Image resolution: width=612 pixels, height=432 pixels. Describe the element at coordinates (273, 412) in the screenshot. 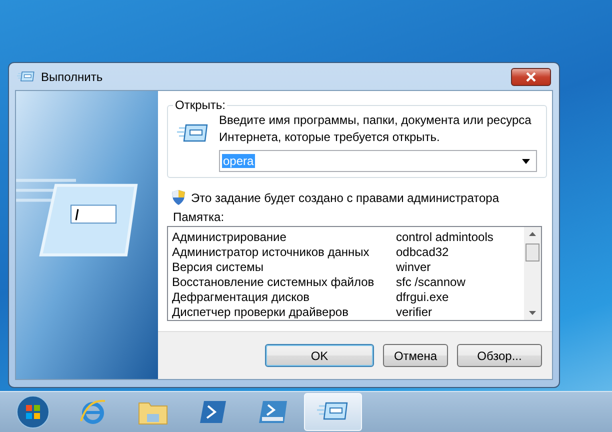

I see `shell-editor-icon` at that location.